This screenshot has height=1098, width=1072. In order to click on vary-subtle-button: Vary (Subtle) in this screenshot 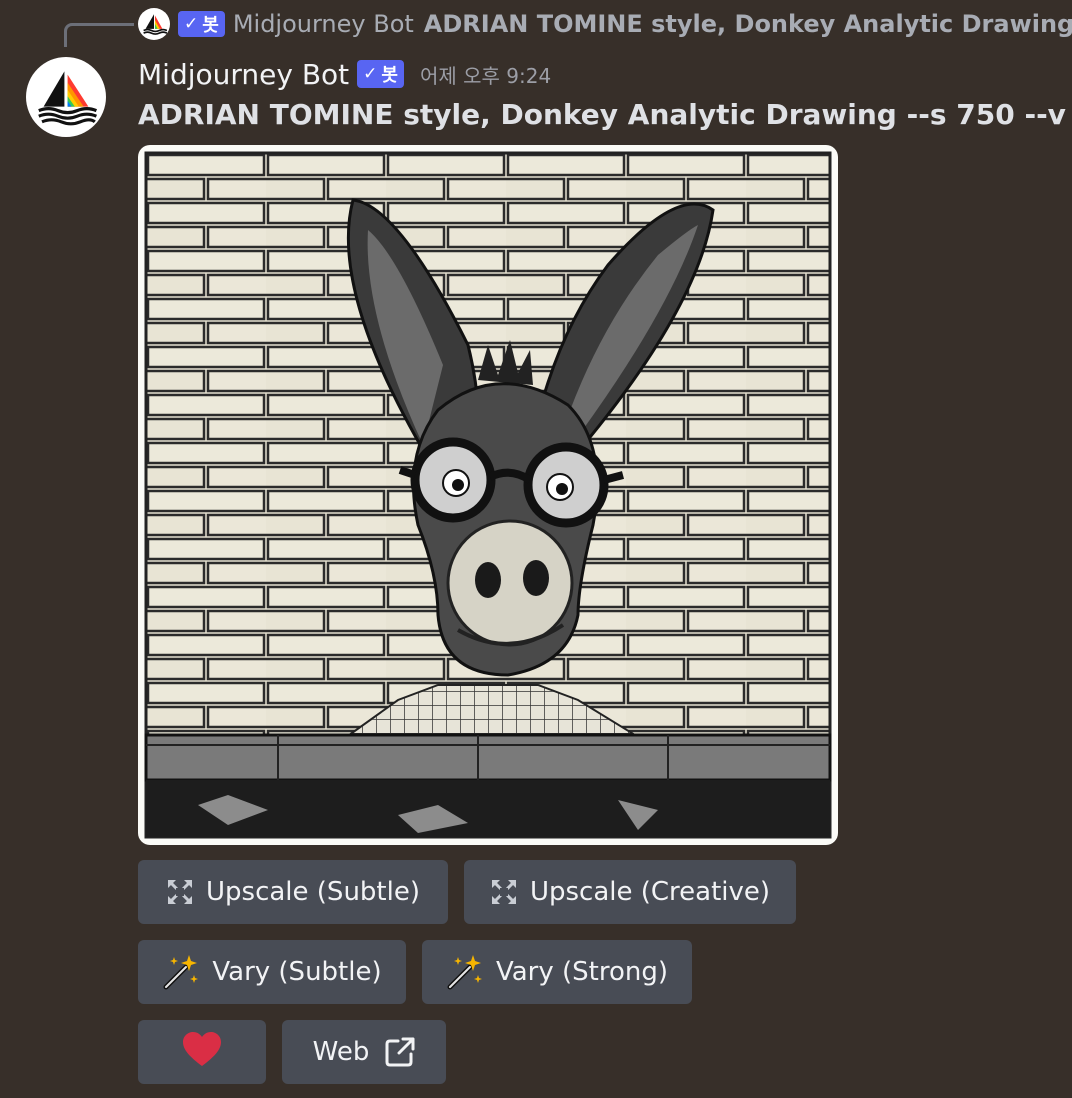, I will do `click(272, 972)`.